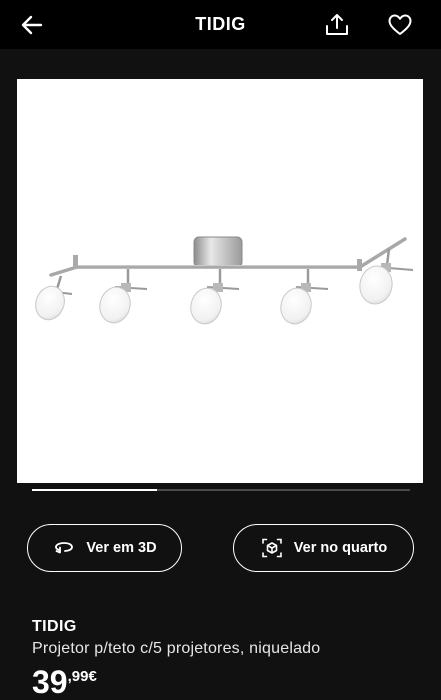 The height and width of the screenshot is (700, 441). Describe the element at coordinates (54, 626) in the screenshot. I see `product-name: TIDIG` at that location.